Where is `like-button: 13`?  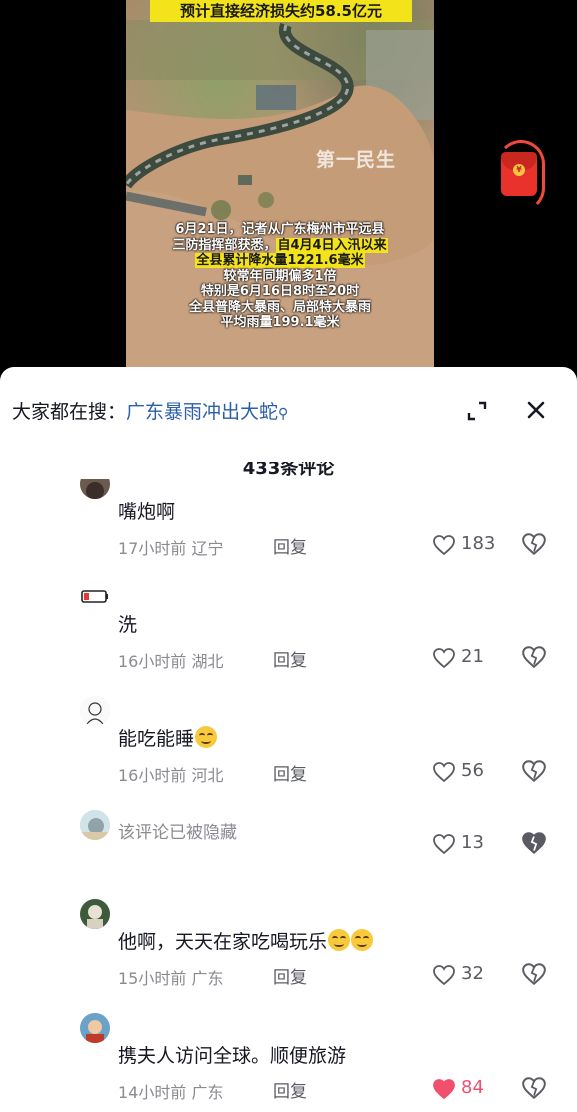
like-button: 13 is located at coordinates (466, 844).